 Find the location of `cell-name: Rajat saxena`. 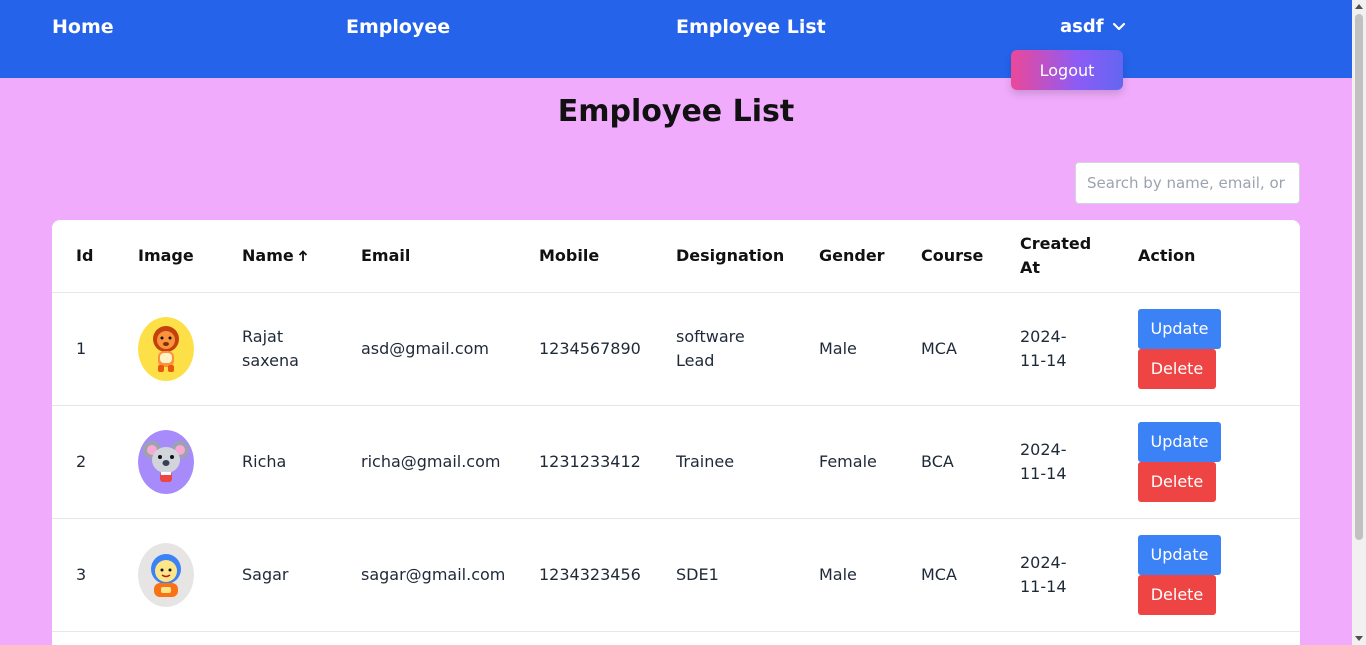

cell-name: Rajat saxena is located at coordinates (277, 349).